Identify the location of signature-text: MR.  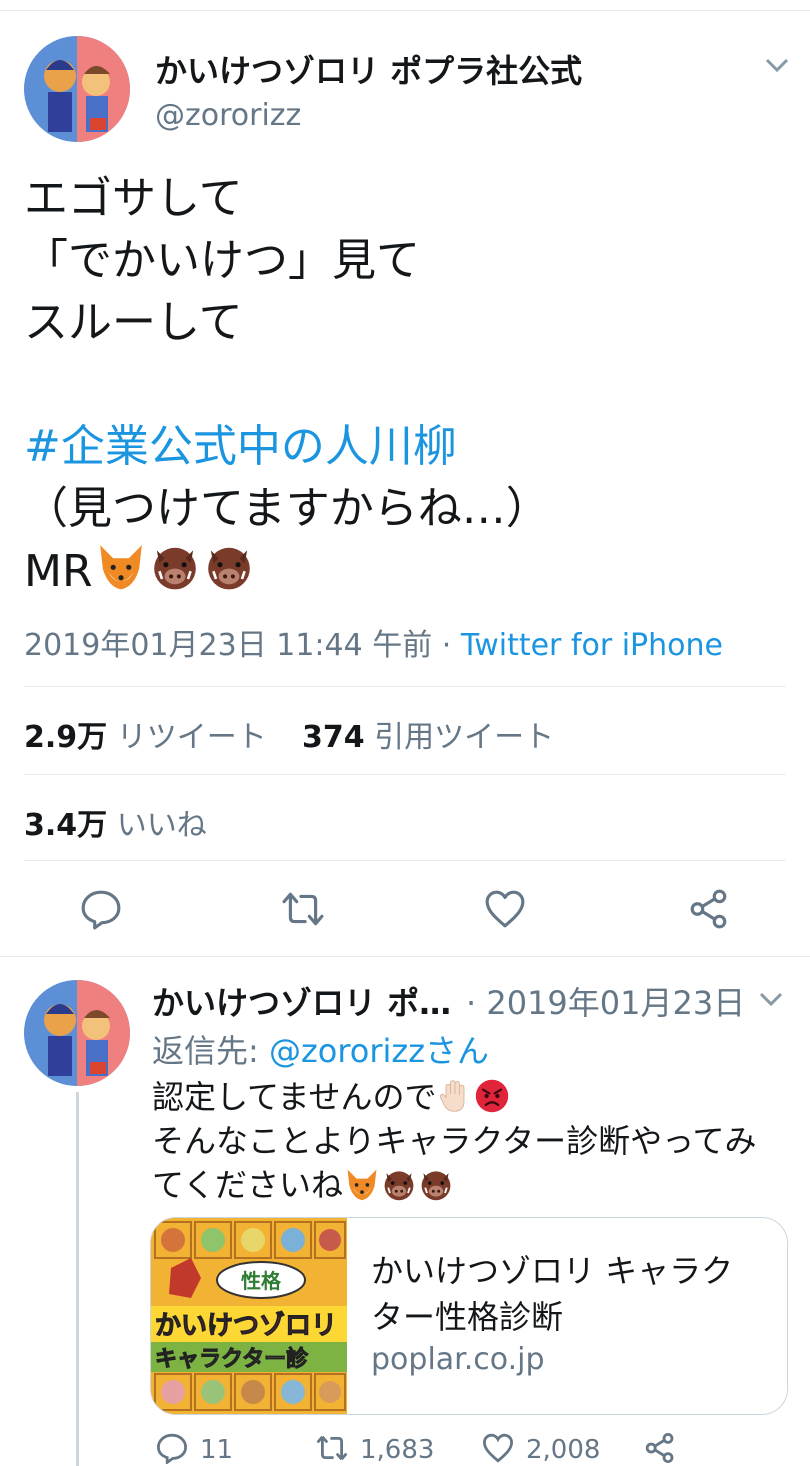
(58, 571).